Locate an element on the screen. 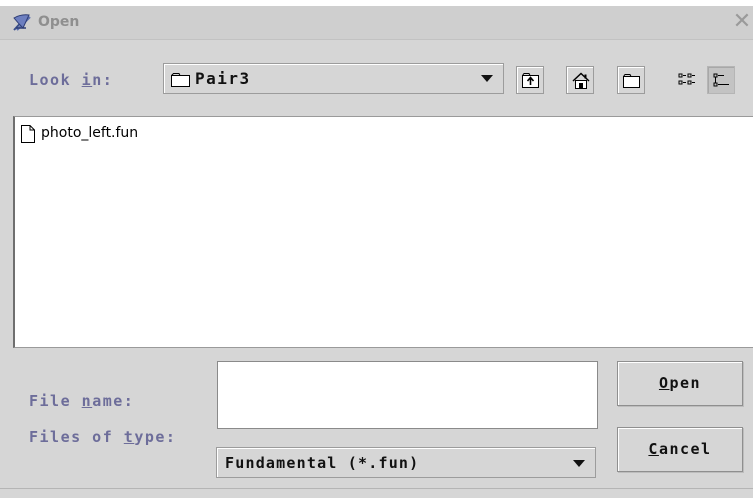 This screenshot has width=753, height=498. home-button is located at coordinates (580, 80).